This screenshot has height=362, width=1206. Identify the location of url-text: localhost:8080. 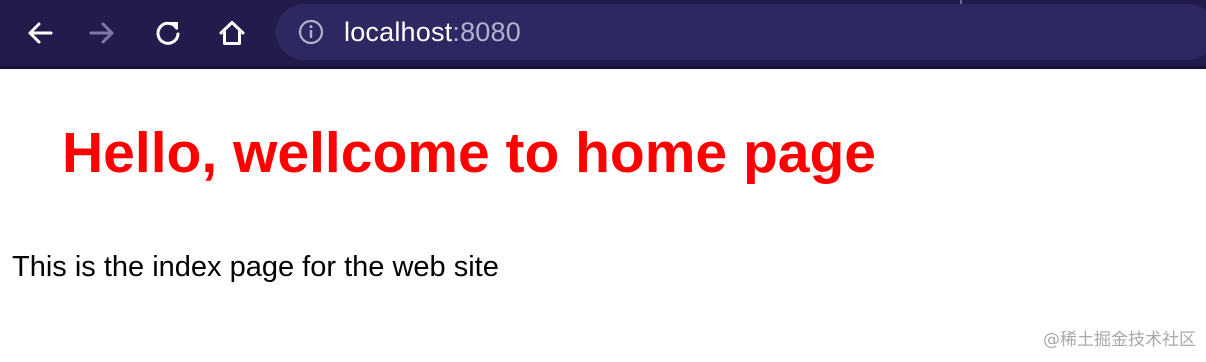
(432, 32).